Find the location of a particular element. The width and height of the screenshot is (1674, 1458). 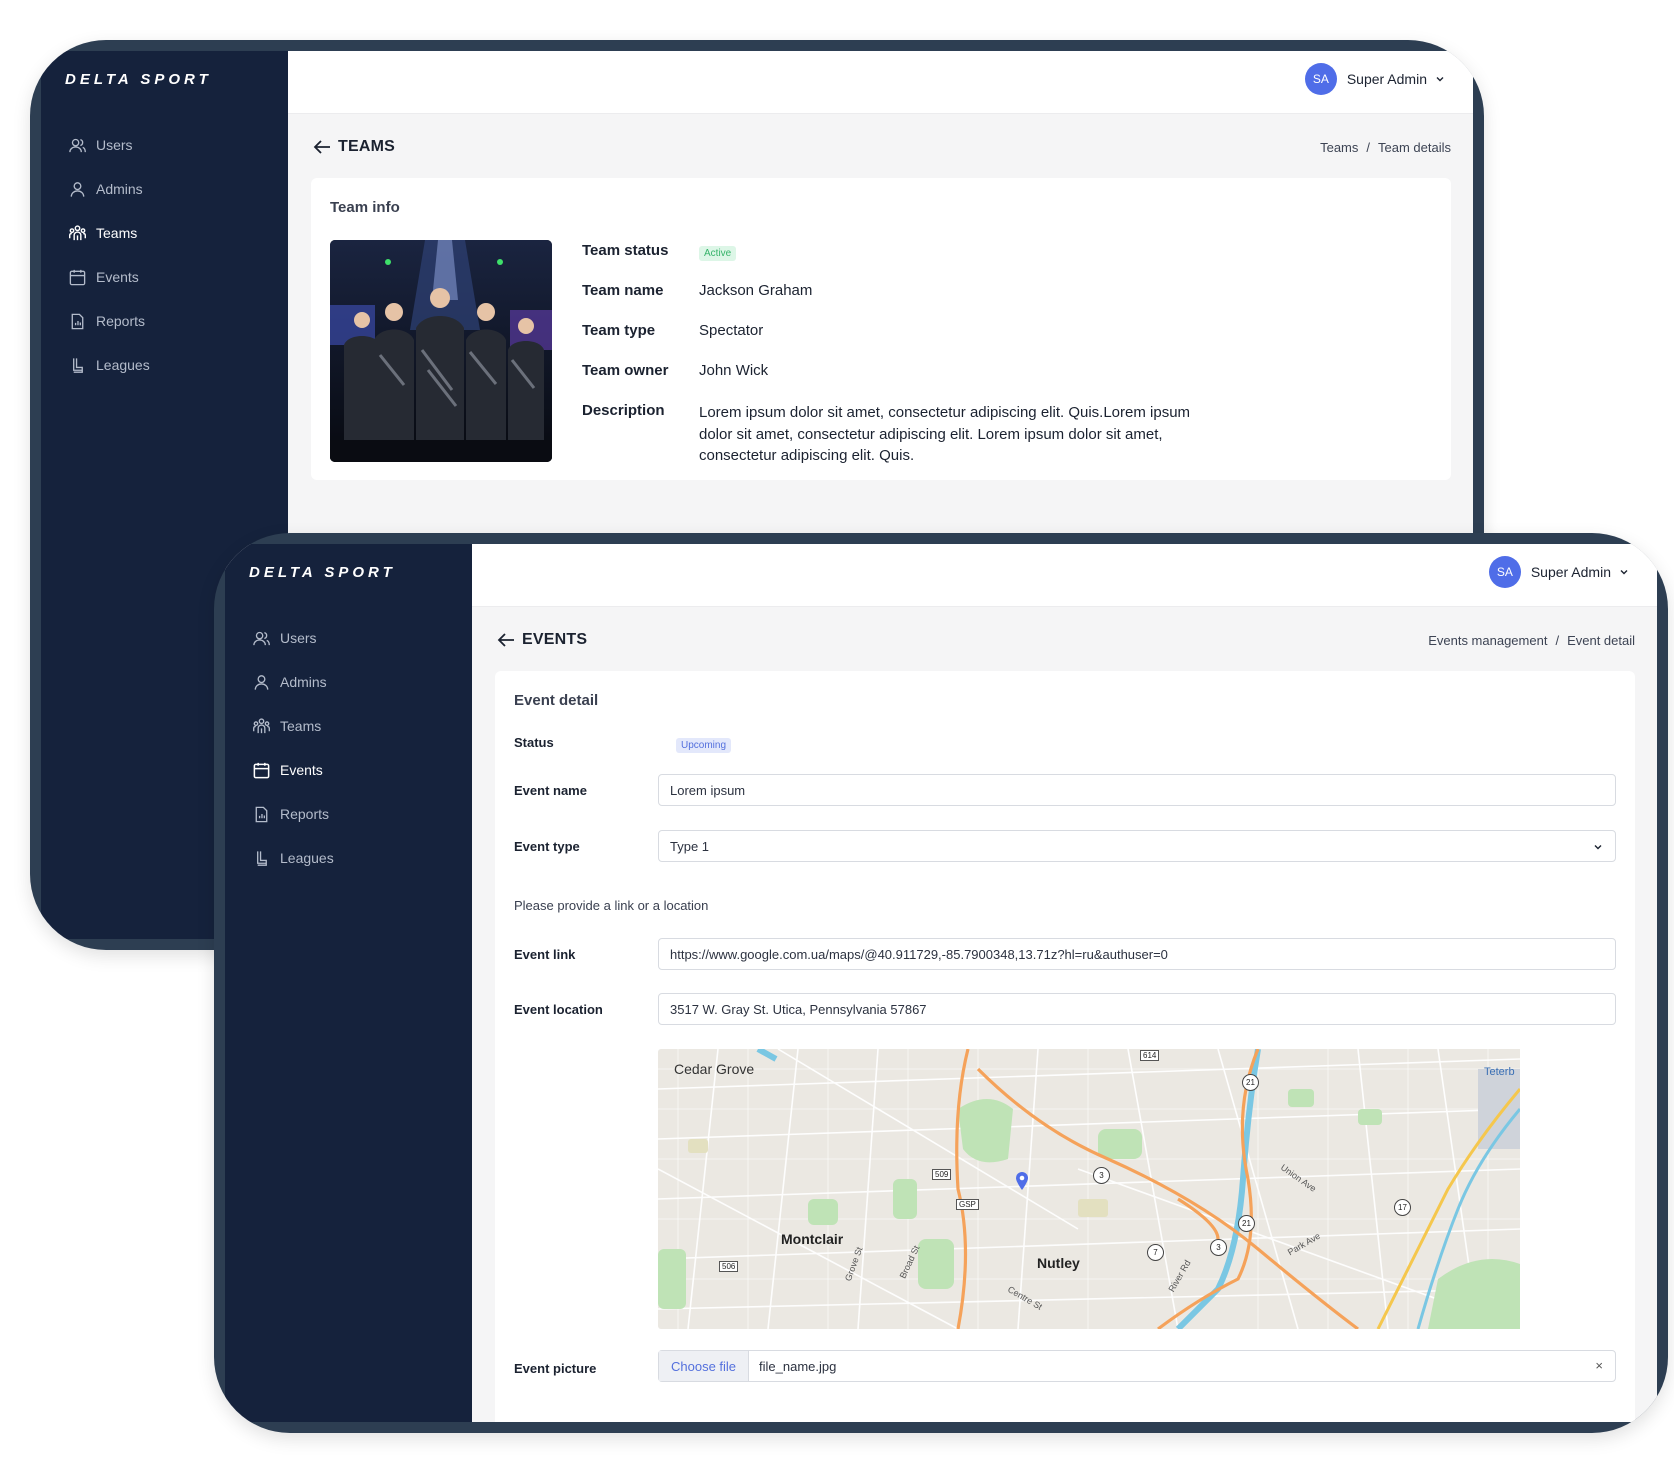

card-title: Team info is located at coordinates (365, 207).